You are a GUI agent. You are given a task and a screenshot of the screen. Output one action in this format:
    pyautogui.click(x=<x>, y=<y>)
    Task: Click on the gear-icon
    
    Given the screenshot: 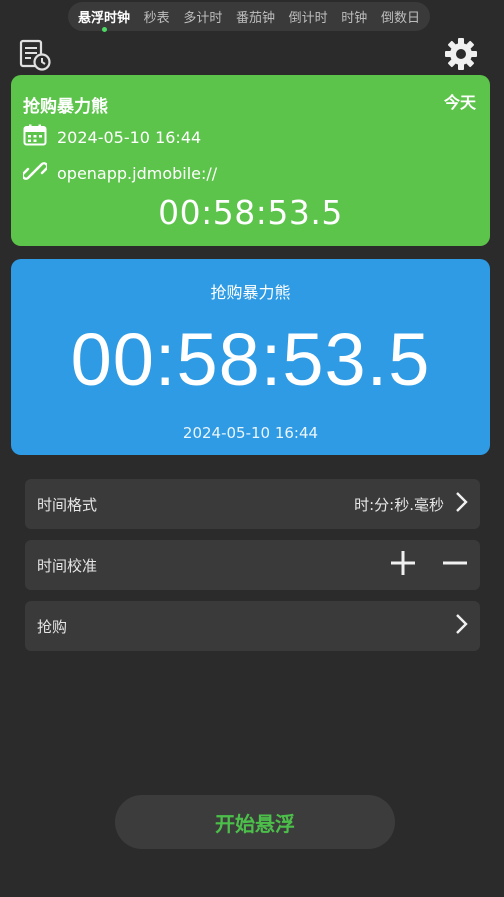 What is the action you would take?
    pyautogui.click(x=461, y=56)
    